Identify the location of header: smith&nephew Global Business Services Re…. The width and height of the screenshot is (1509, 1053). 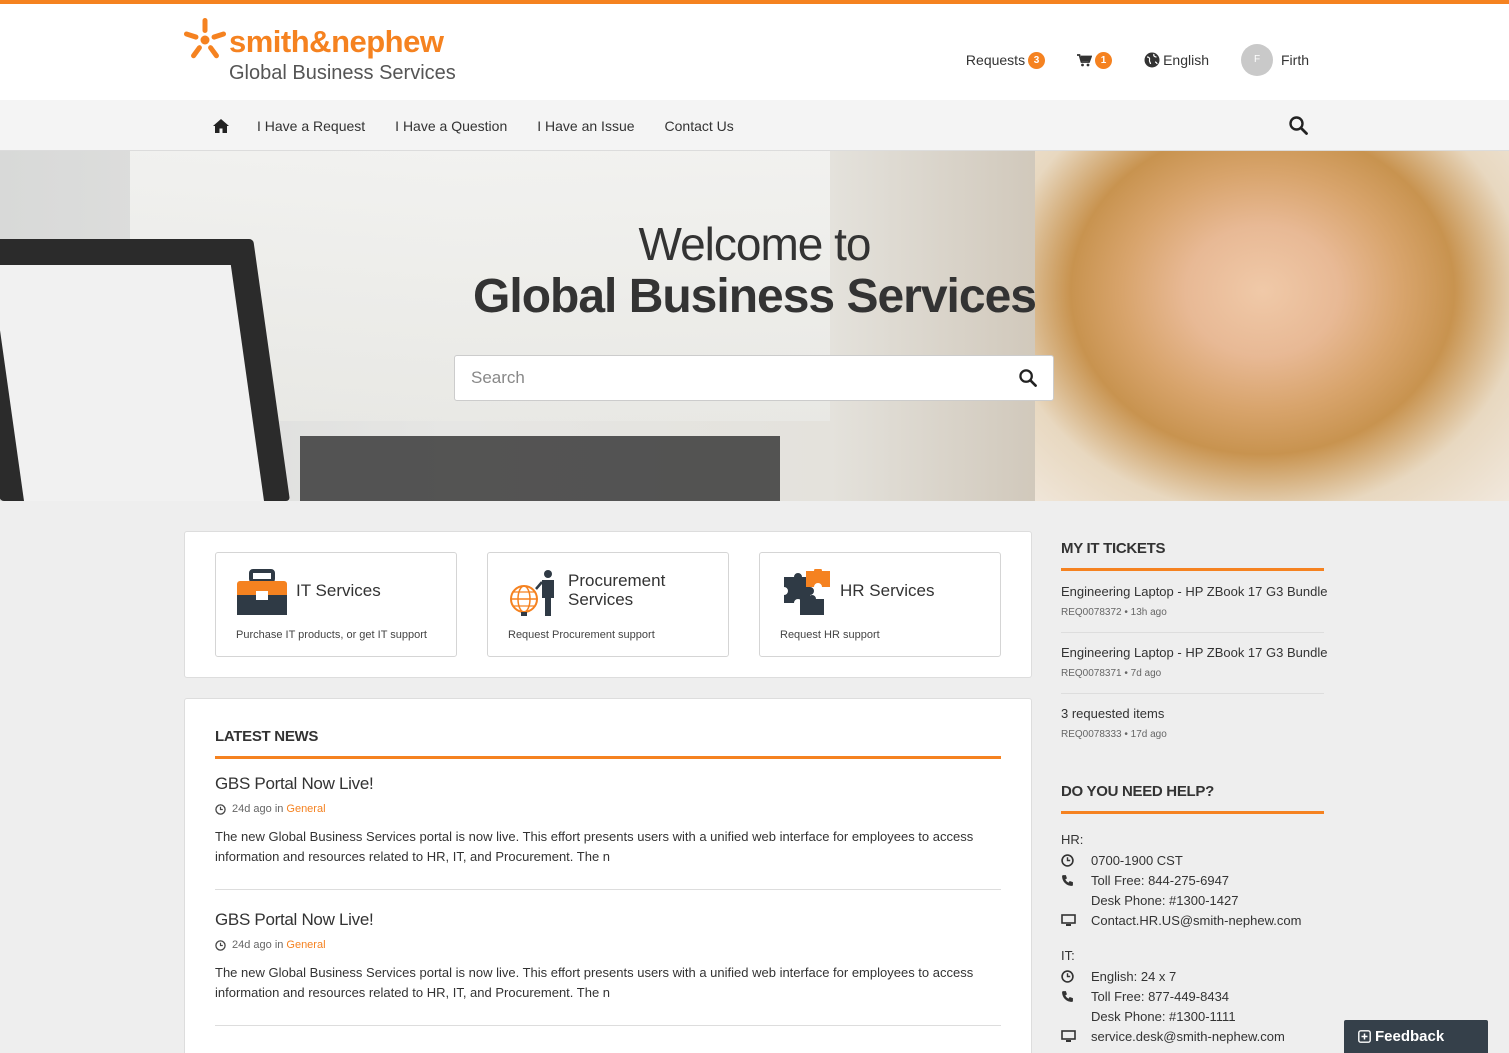
(754, 50).